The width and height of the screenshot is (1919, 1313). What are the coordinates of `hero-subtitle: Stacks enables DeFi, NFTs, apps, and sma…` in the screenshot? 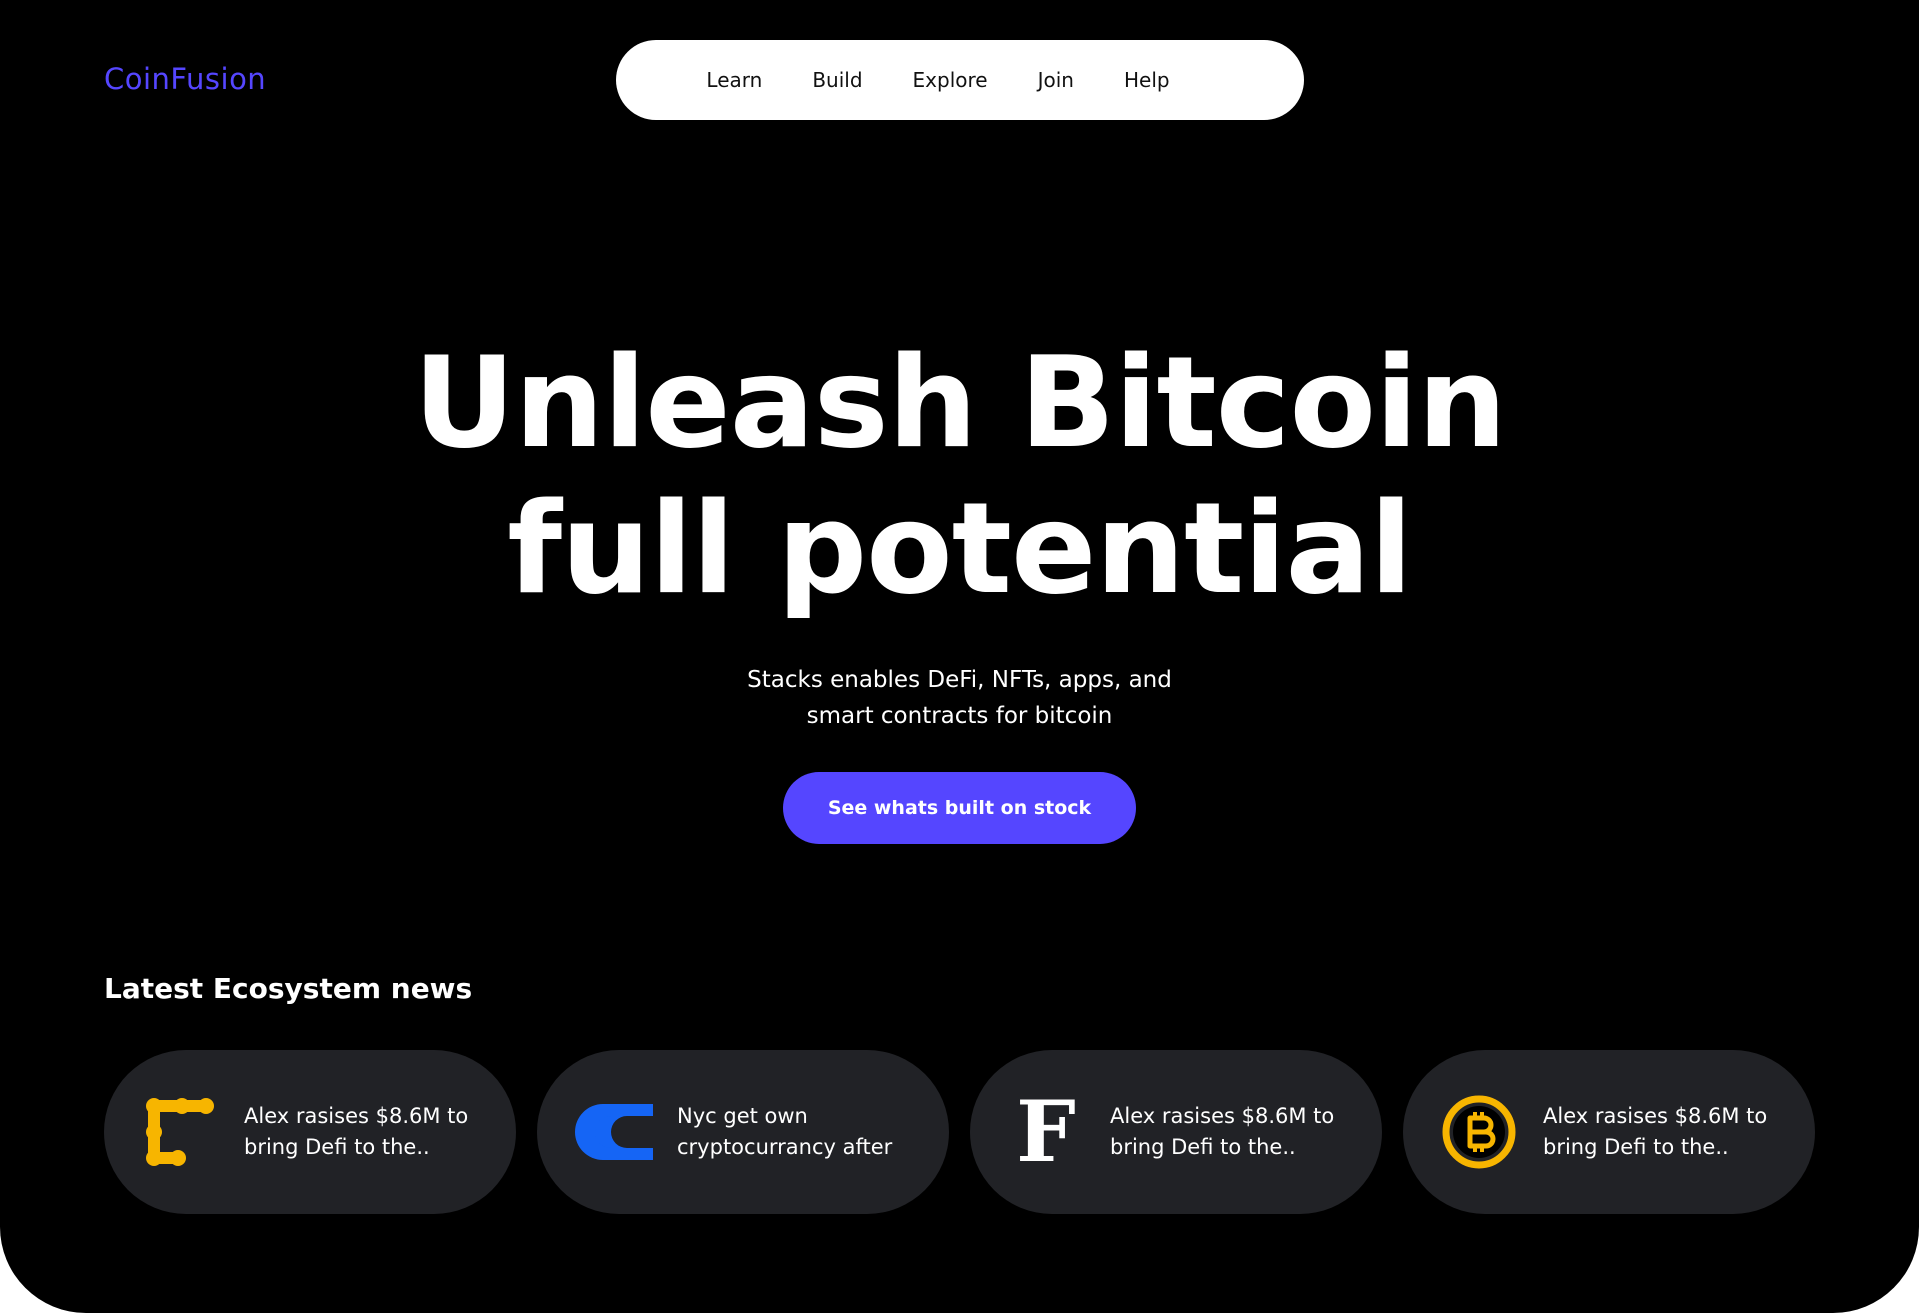 It's located at (959, 698).